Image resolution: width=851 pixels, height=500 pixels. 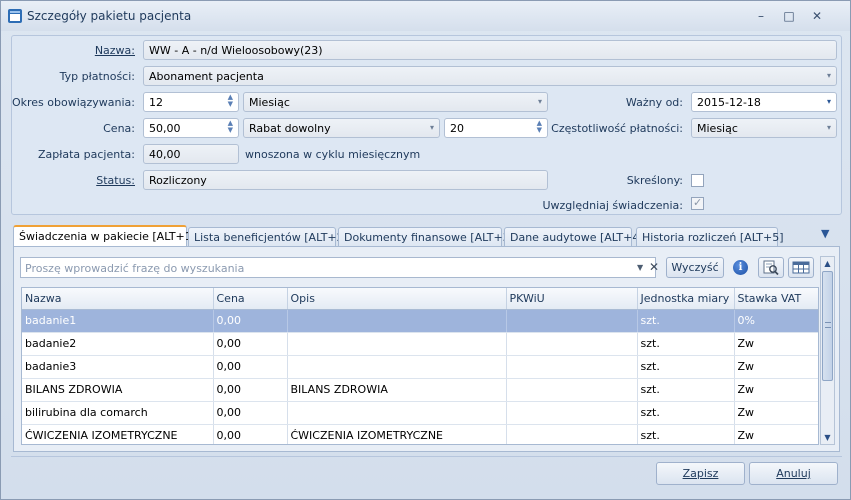 I want to click on search-input: Proszę wprowadzić frazę do wyszukania, so click(x=338, y=267).